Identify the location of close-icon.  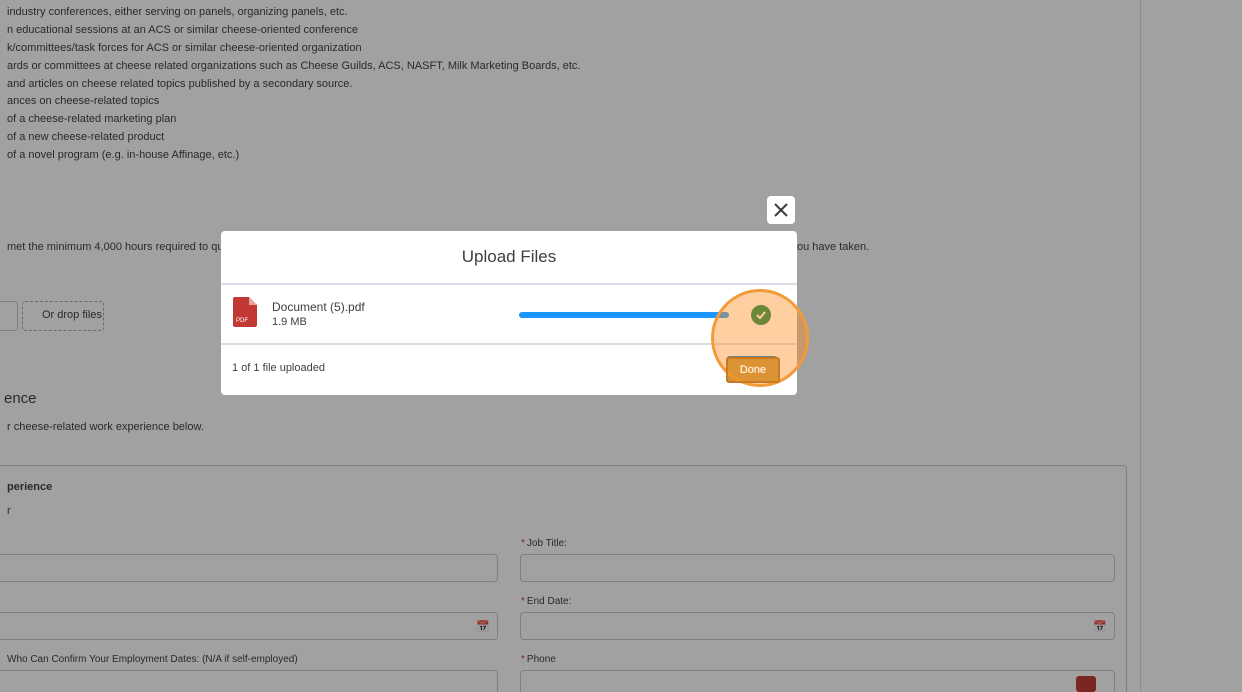
(781, 210).